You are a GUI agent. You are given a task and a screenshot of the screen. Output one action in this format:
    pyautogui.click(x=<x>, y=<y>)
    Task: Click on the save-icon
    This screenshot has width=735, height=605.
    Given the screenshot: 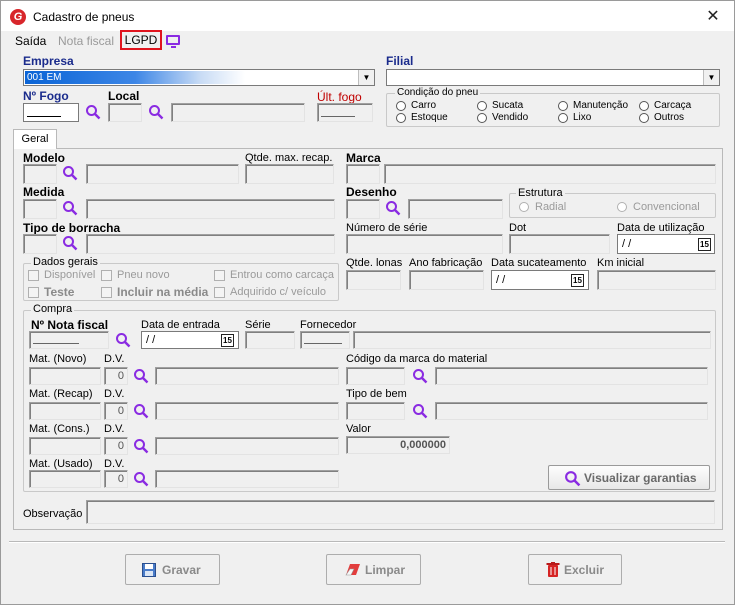 What is the action you would take?
    pyautogui.click(x=149, y=570)
    